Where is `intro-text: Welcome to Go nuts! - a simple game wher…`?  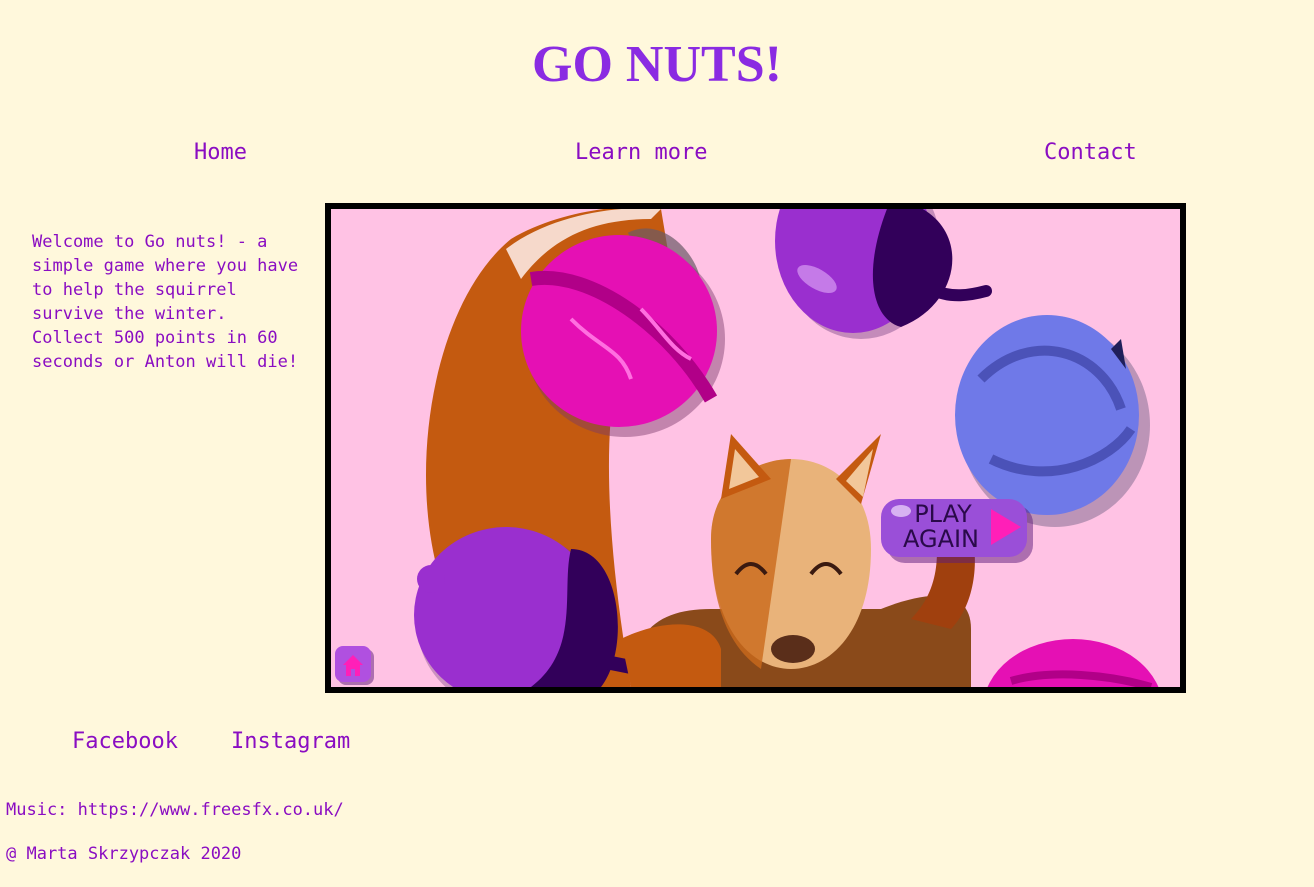
intro-text: Welcome to Go nuts! - a simple game wher… is located at coordinates (165, 302).